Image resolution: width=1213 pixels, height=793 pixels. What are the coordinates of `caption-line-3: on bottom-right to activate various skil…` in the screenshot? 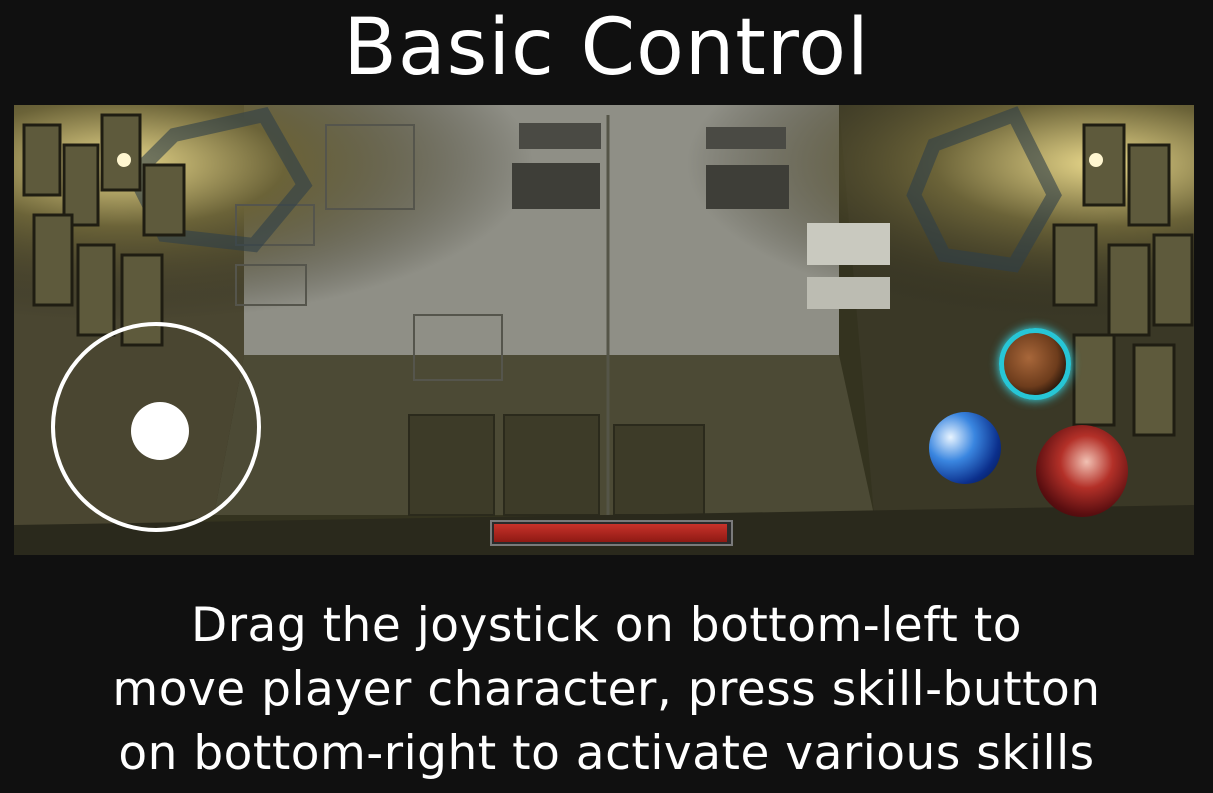 It's located at (606, 753).